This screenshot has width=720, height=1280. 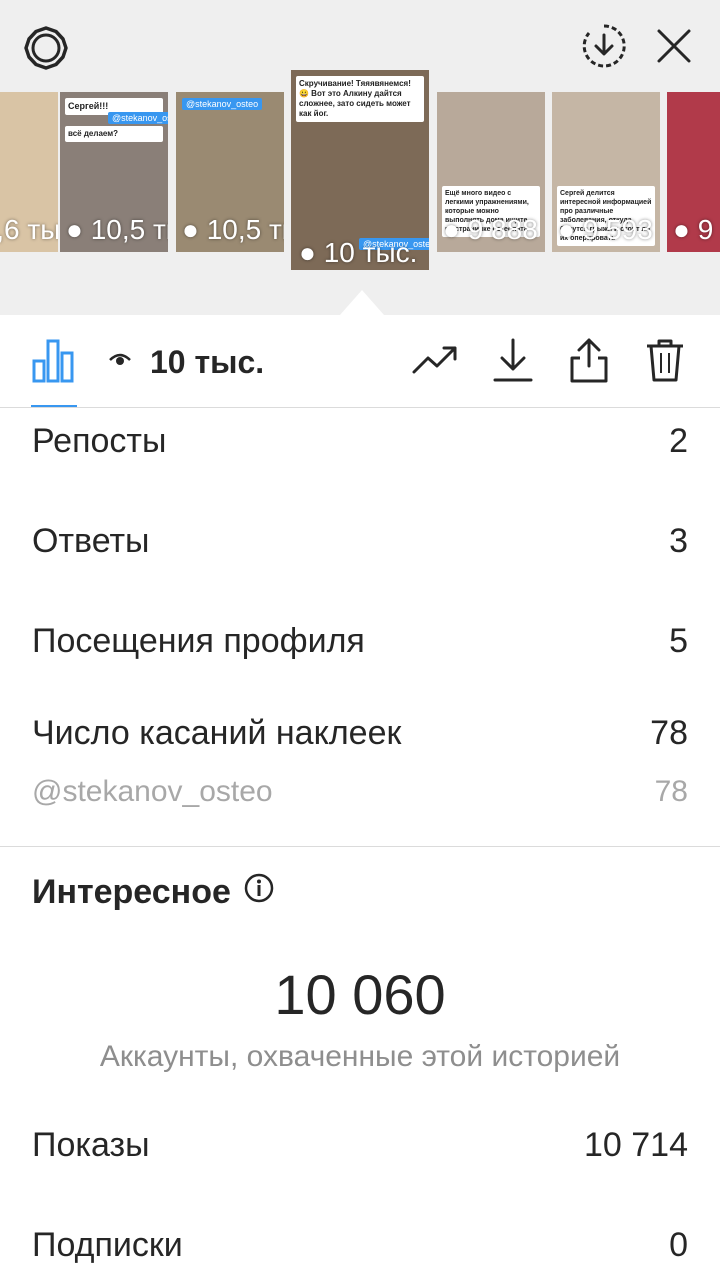 What do you see at coordinates (360, 361) in the screenshot?
I see `story-insights-toolbar: 10 тыс.` at bounding box center [360, 361].